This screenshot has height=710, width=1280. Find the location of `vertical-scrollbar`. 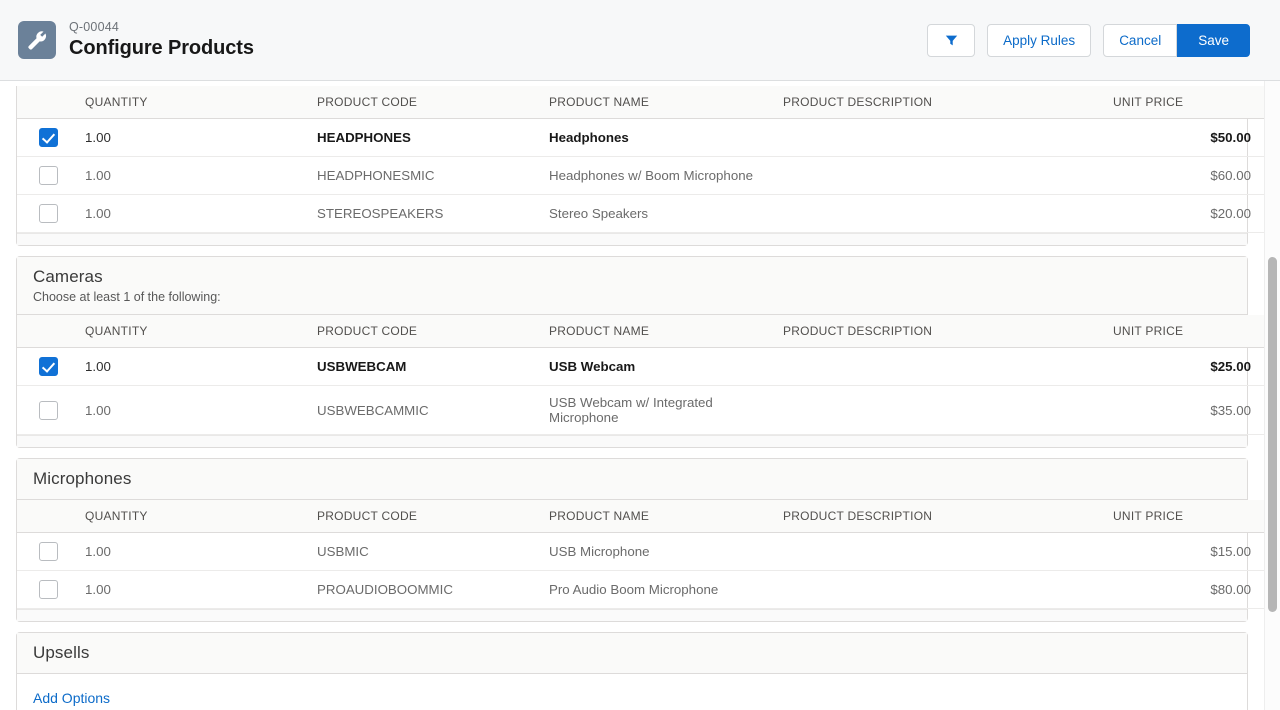

vertical-scrollbar is located at coordinates (1272, 395).